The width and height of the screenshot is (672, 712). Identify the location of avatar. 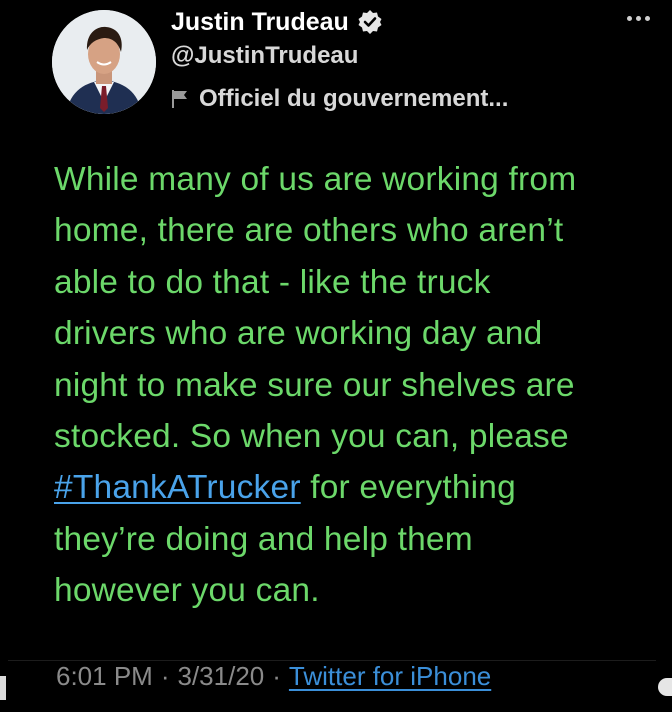
(104, 62).